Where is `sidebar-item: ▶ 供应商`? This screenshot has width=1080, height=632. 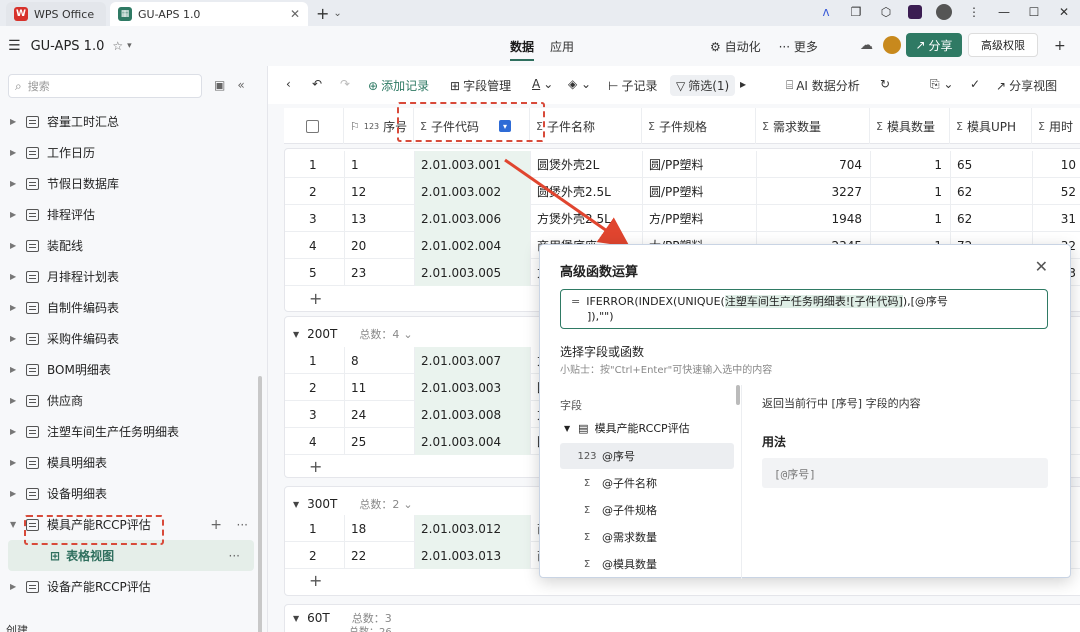
sidebar-item: ▶ 供应商 is located at coordinates (131, 400).